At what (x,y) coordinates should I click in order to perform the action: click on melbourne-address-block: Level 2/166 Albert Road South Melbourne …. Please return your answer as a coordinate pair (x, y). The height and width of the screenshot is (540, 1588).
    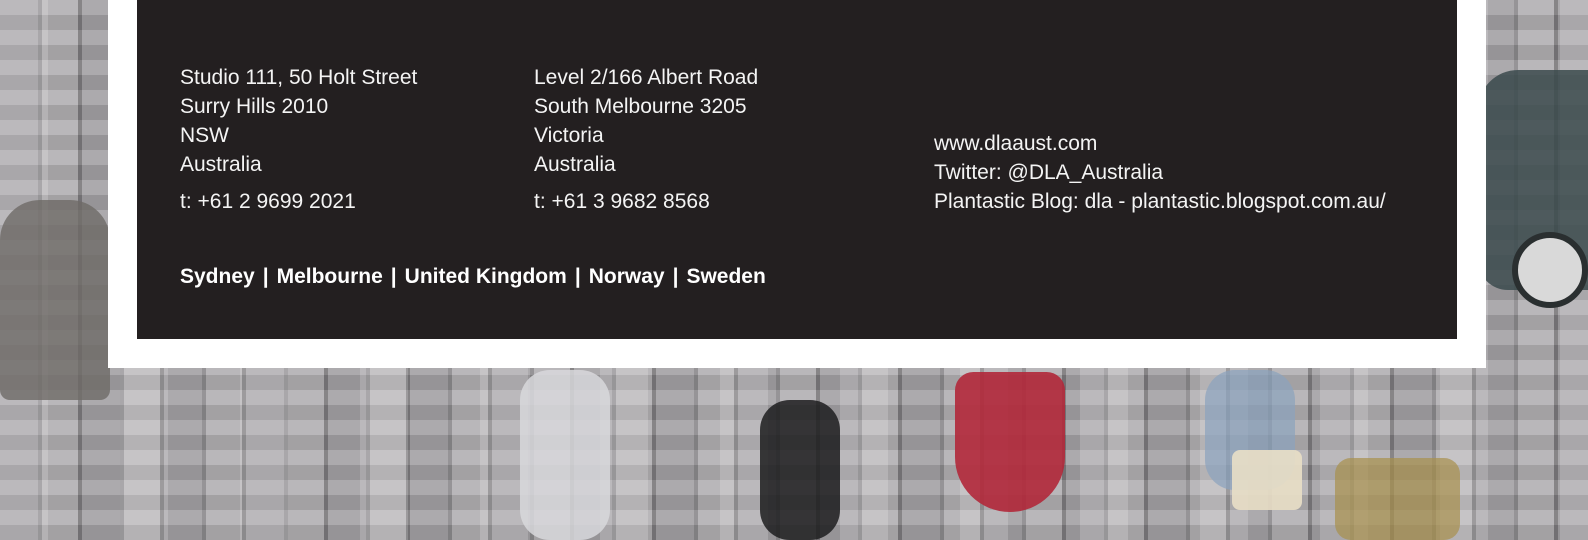
    Looking at the image, I should click on (646, 139).